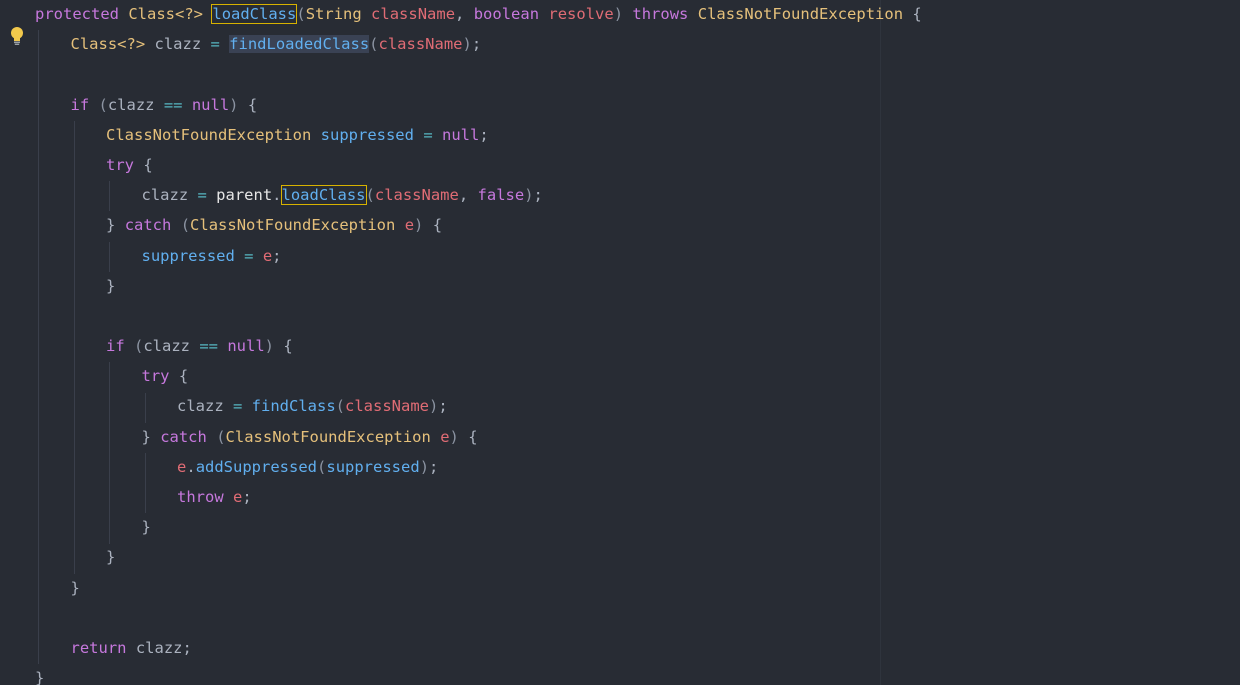  I want to click on code-line: e.addSuppressed(suppressed);, so click(478, 467).